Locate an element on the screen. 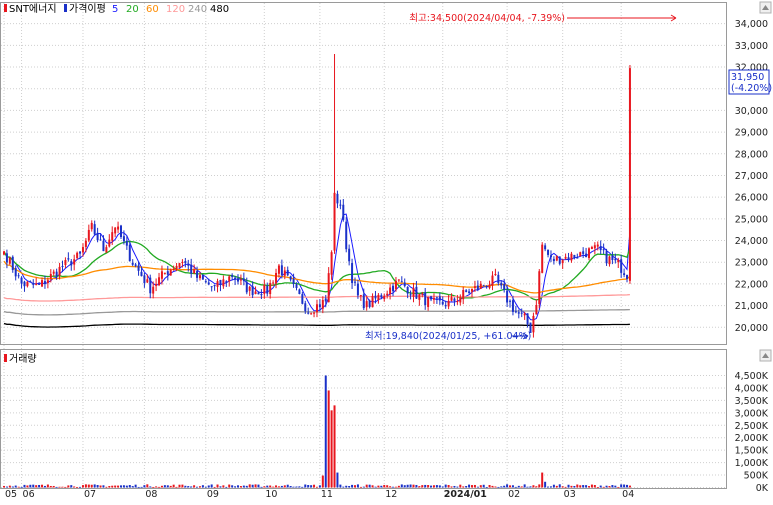 This screenshot has height=505, width=773. scroll-up-button is located at coordinates (765, 7).